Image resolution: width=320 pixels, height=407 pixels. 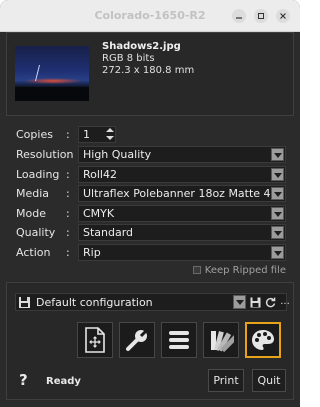 I want to click on copies-colon: :, so click(x=68, y=134).